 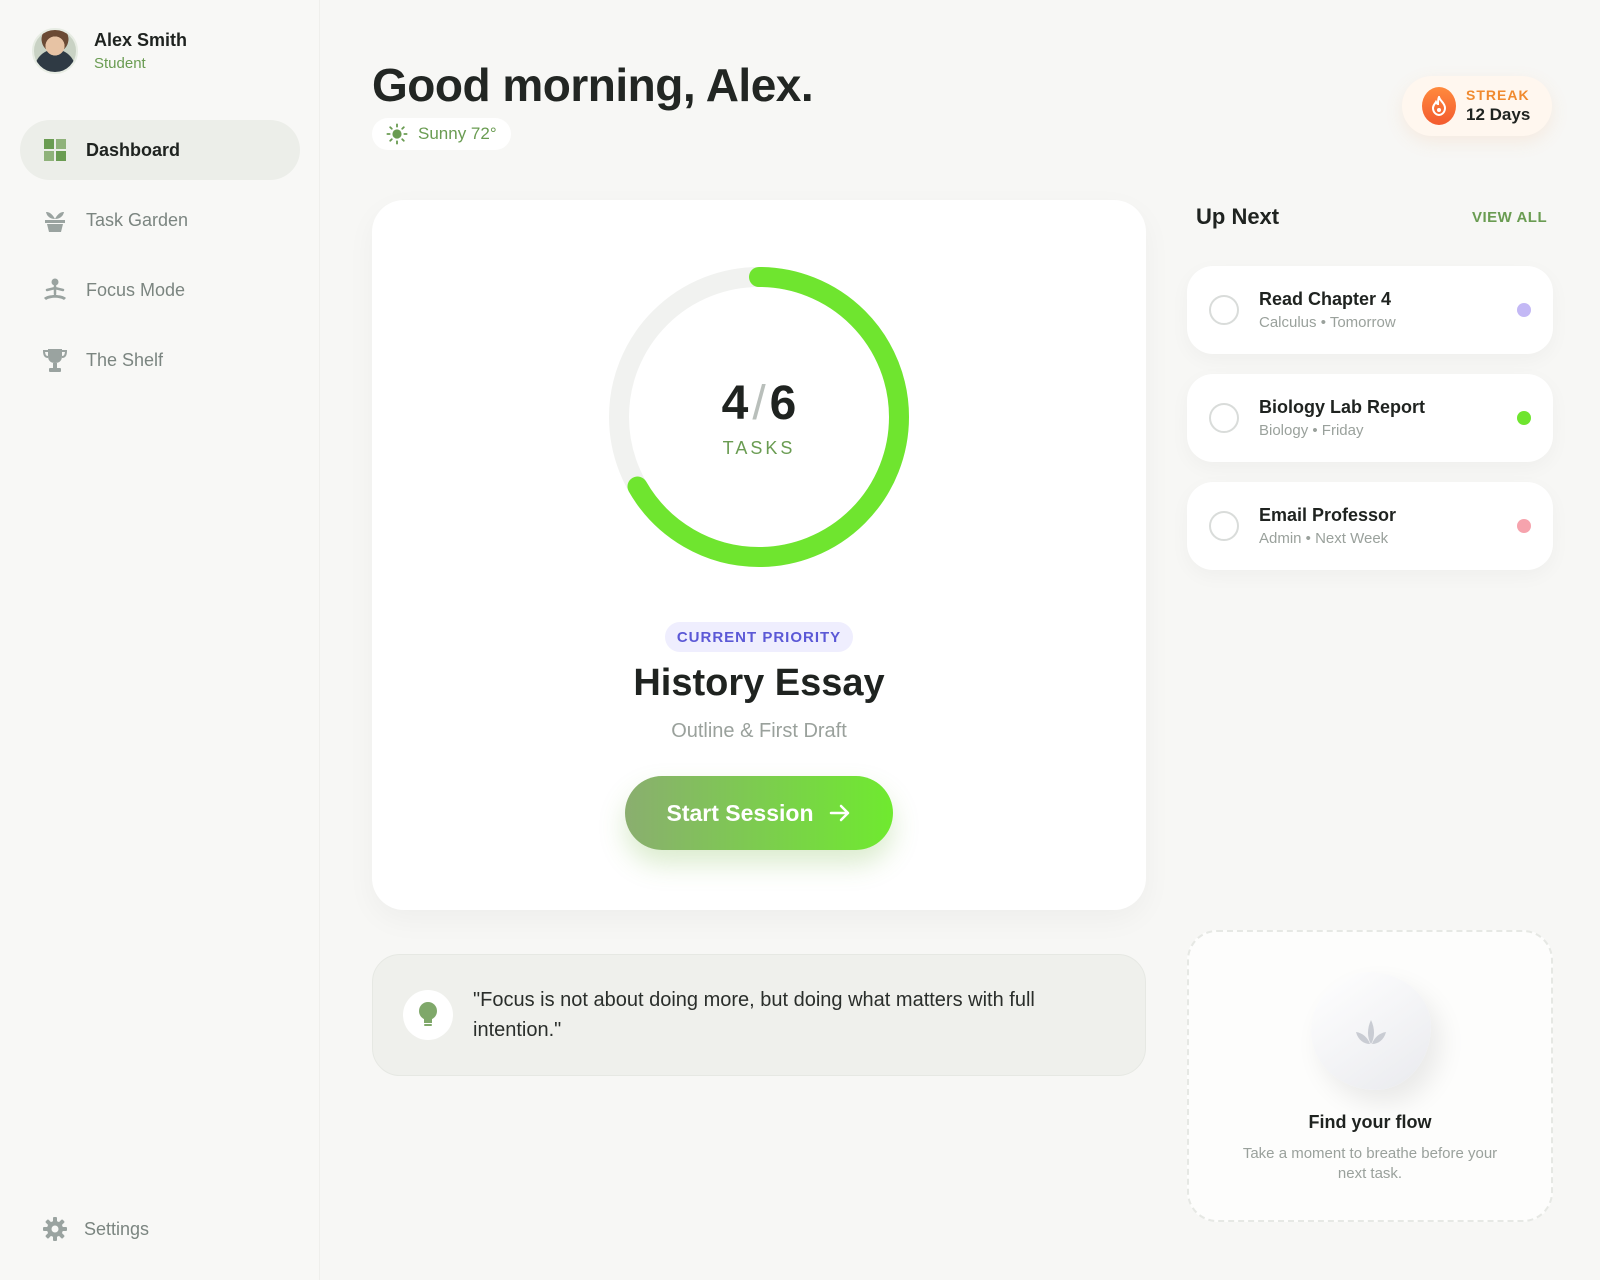 I want to click on sidebar-item-label: Dashboard, so click(x=133, y=149).